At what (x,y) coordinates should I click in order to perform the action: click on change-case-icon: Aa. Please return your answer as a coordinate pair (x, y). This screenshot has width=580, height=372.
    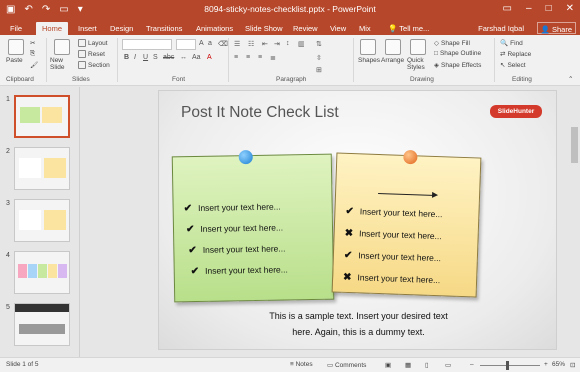
    Looking at the image, I should click on (196, 57).